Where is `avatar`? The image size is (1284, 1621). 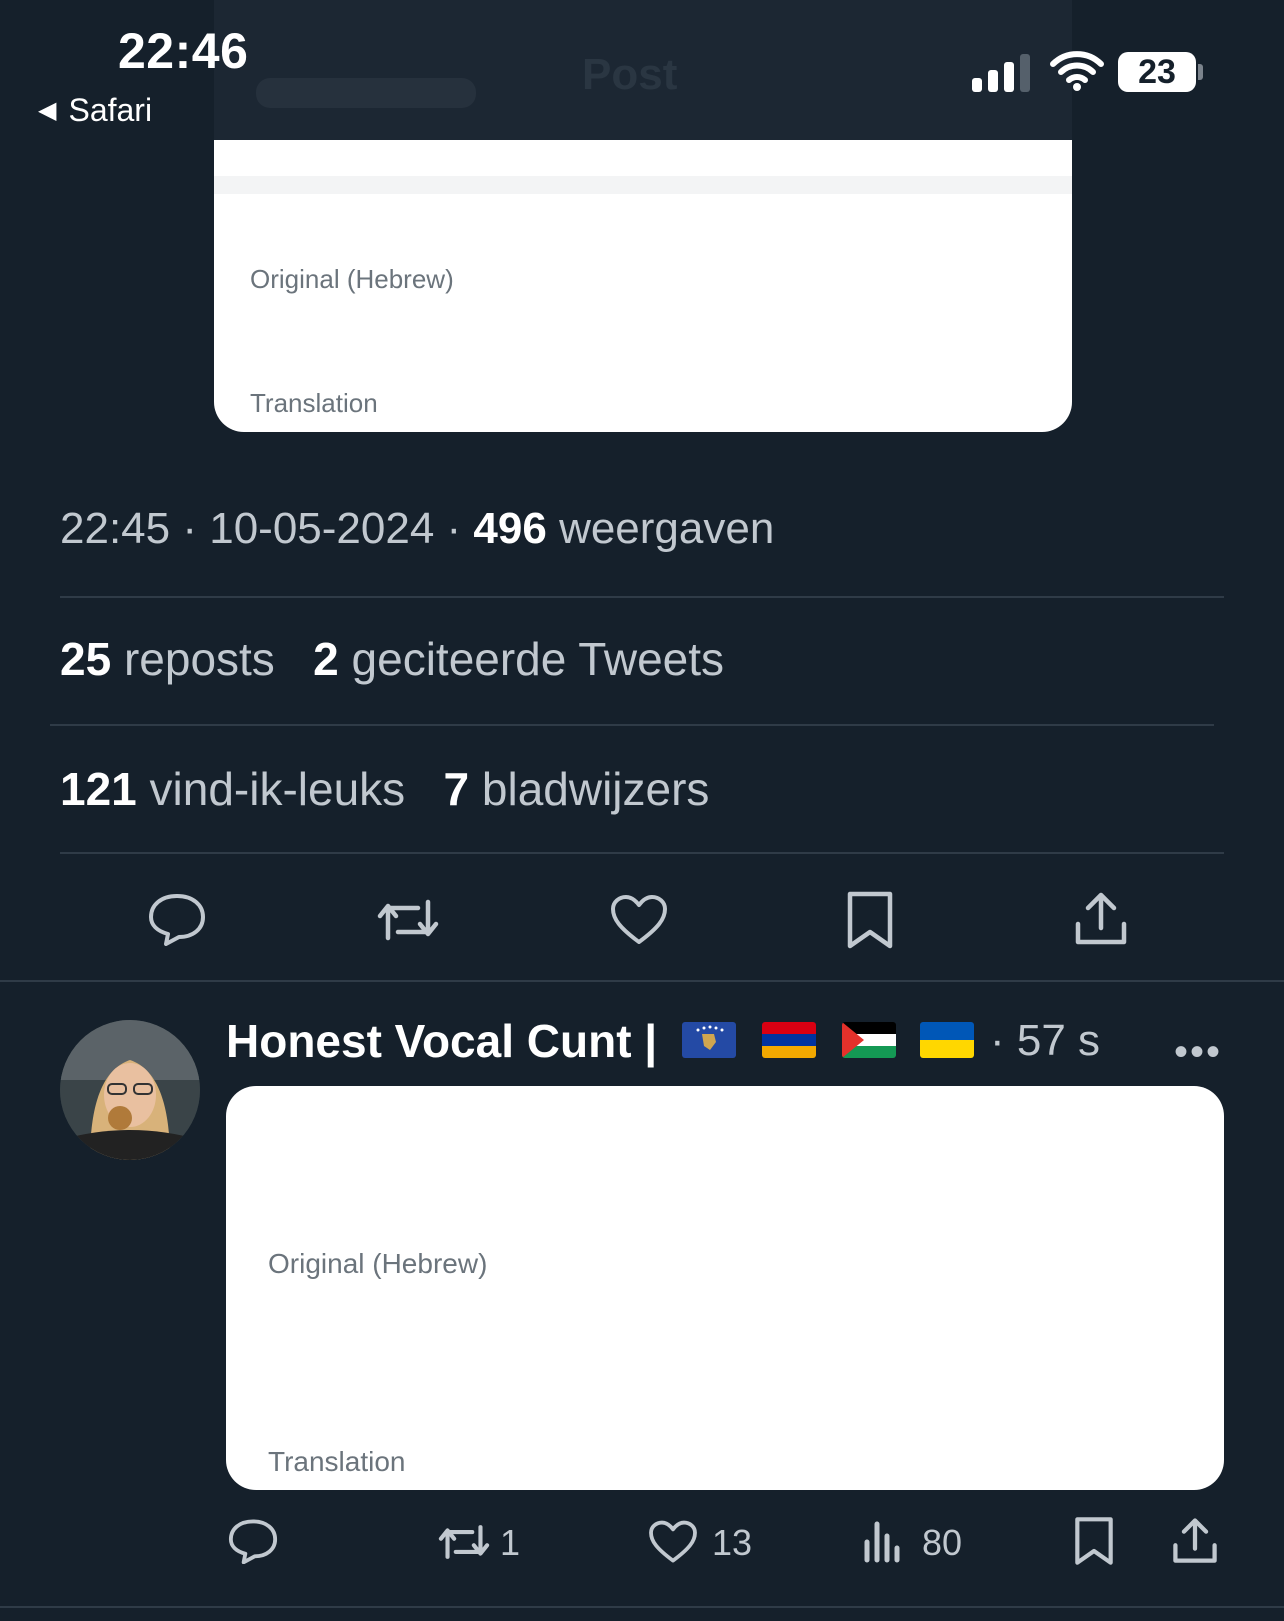 avatar is located at coordinates (130, 1090).